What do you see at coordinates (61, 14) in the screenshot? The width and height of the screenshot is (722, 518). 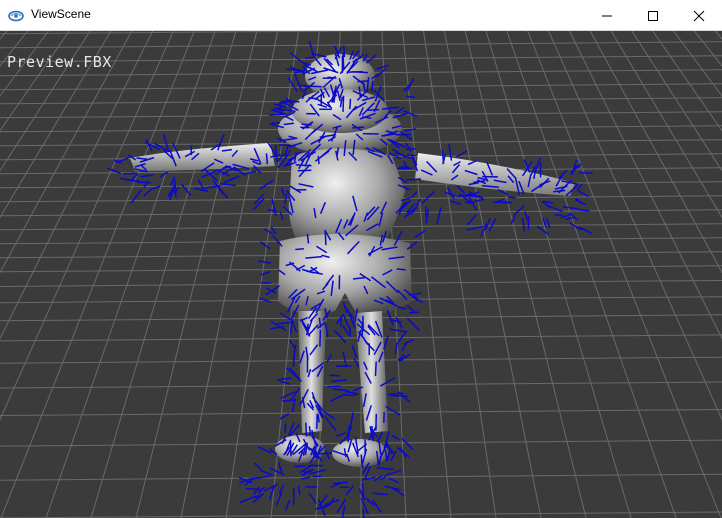 I see `window-title: ViewScene` at bounding box center [61, 14].